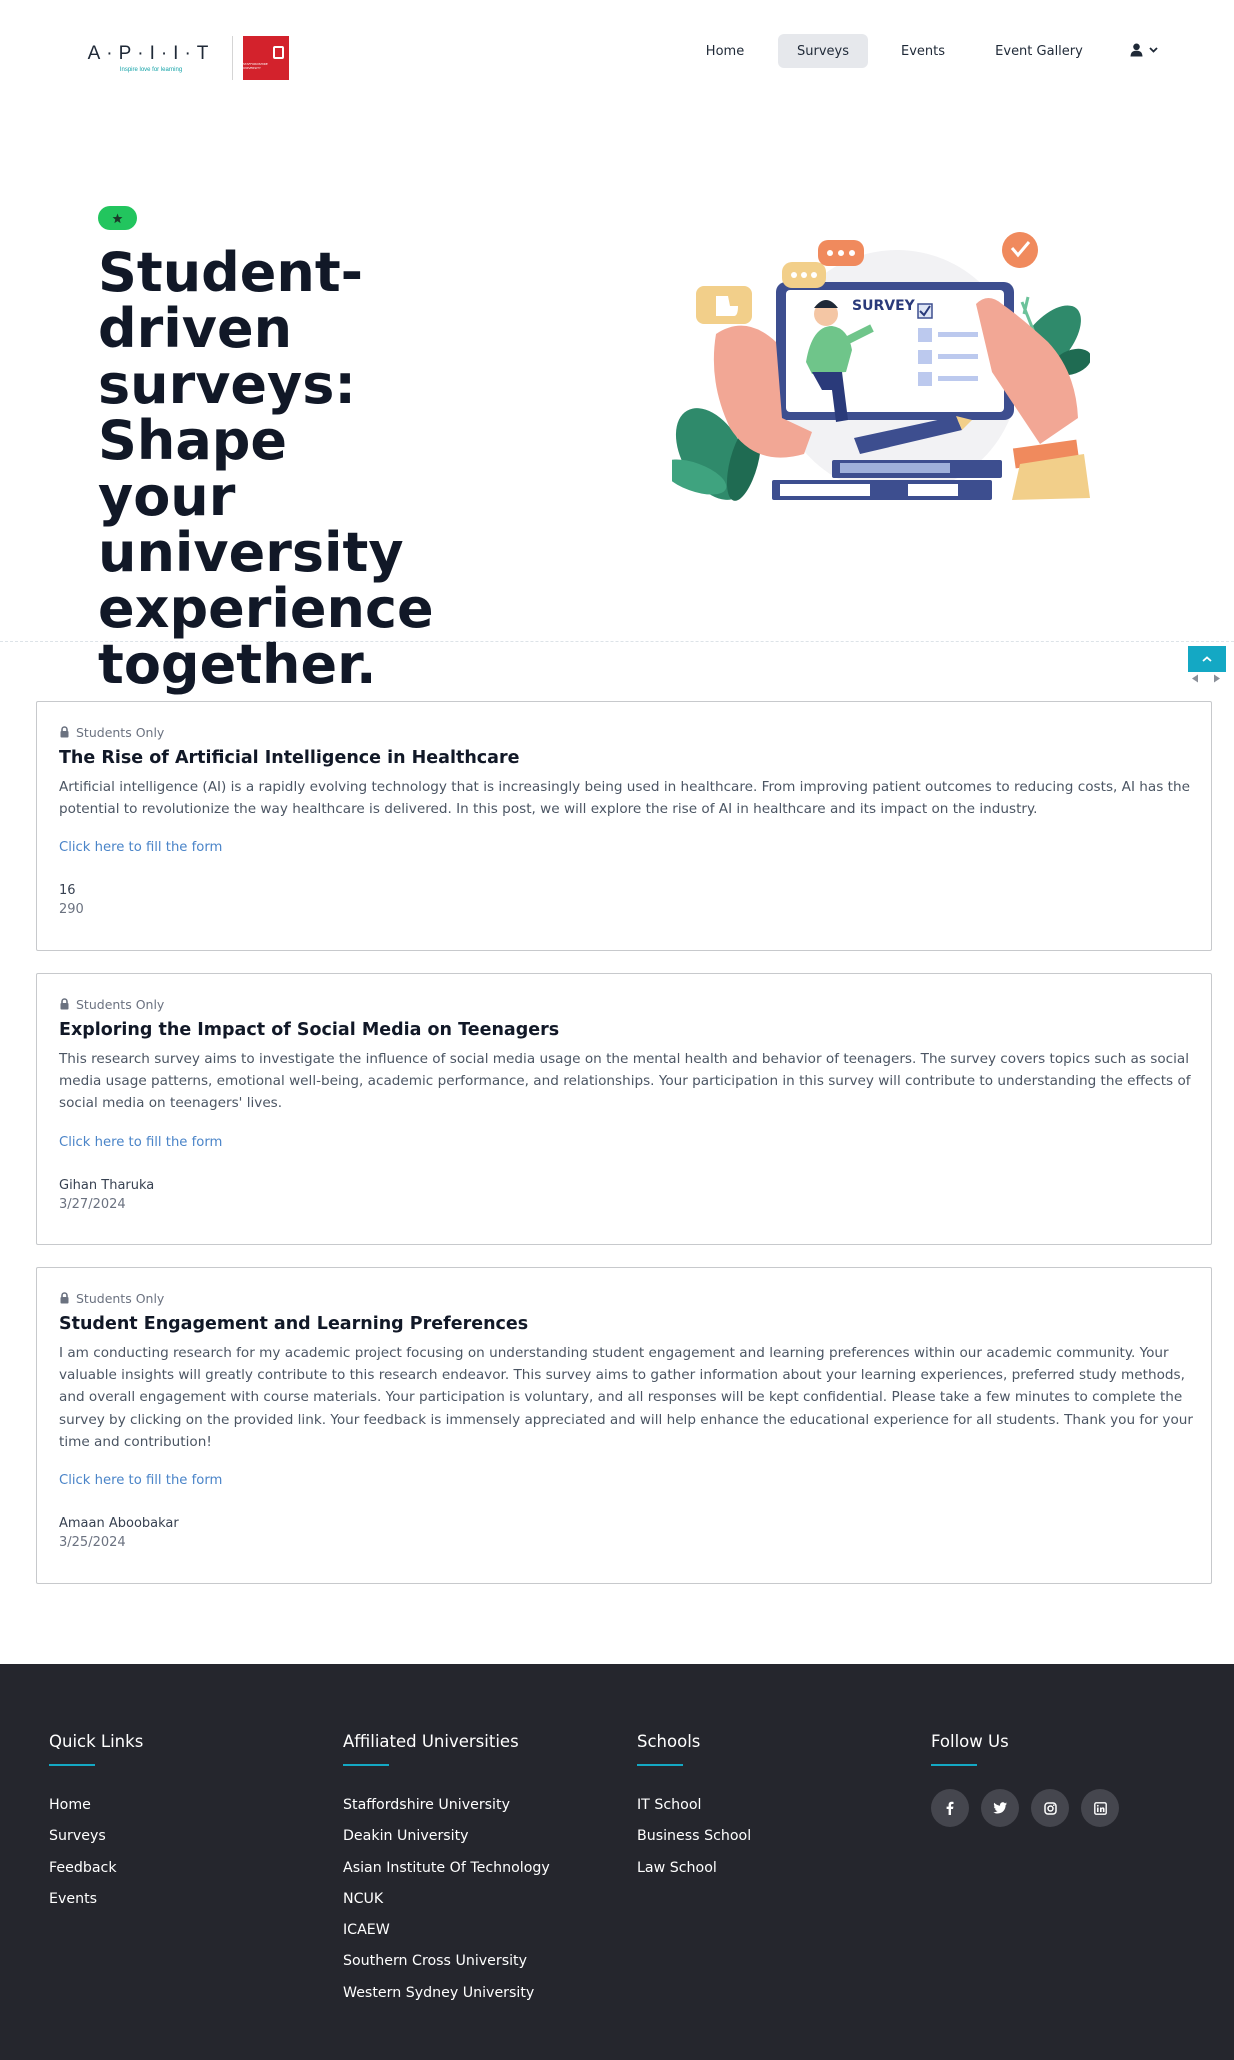  Describe the element at coordinates (1025, 1808) in the screenshot. I see `social-links` at that location.